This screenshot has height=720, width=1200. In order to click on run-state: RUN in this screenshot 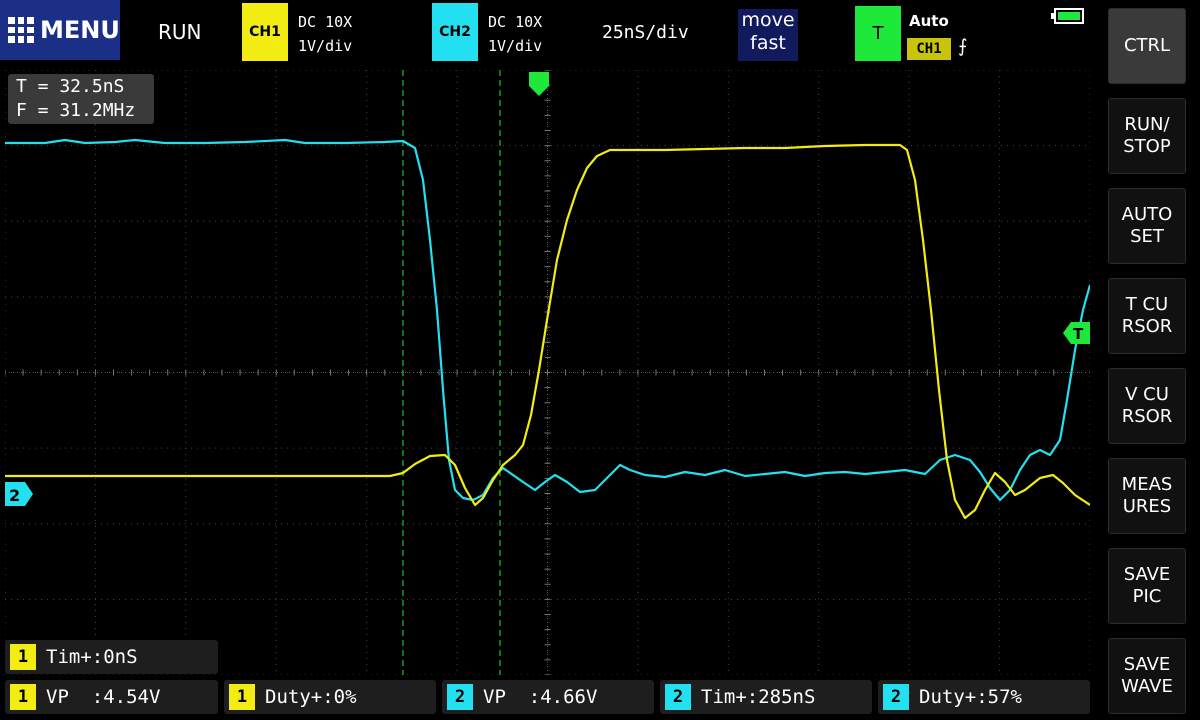, I will do `click(180, 32)`.